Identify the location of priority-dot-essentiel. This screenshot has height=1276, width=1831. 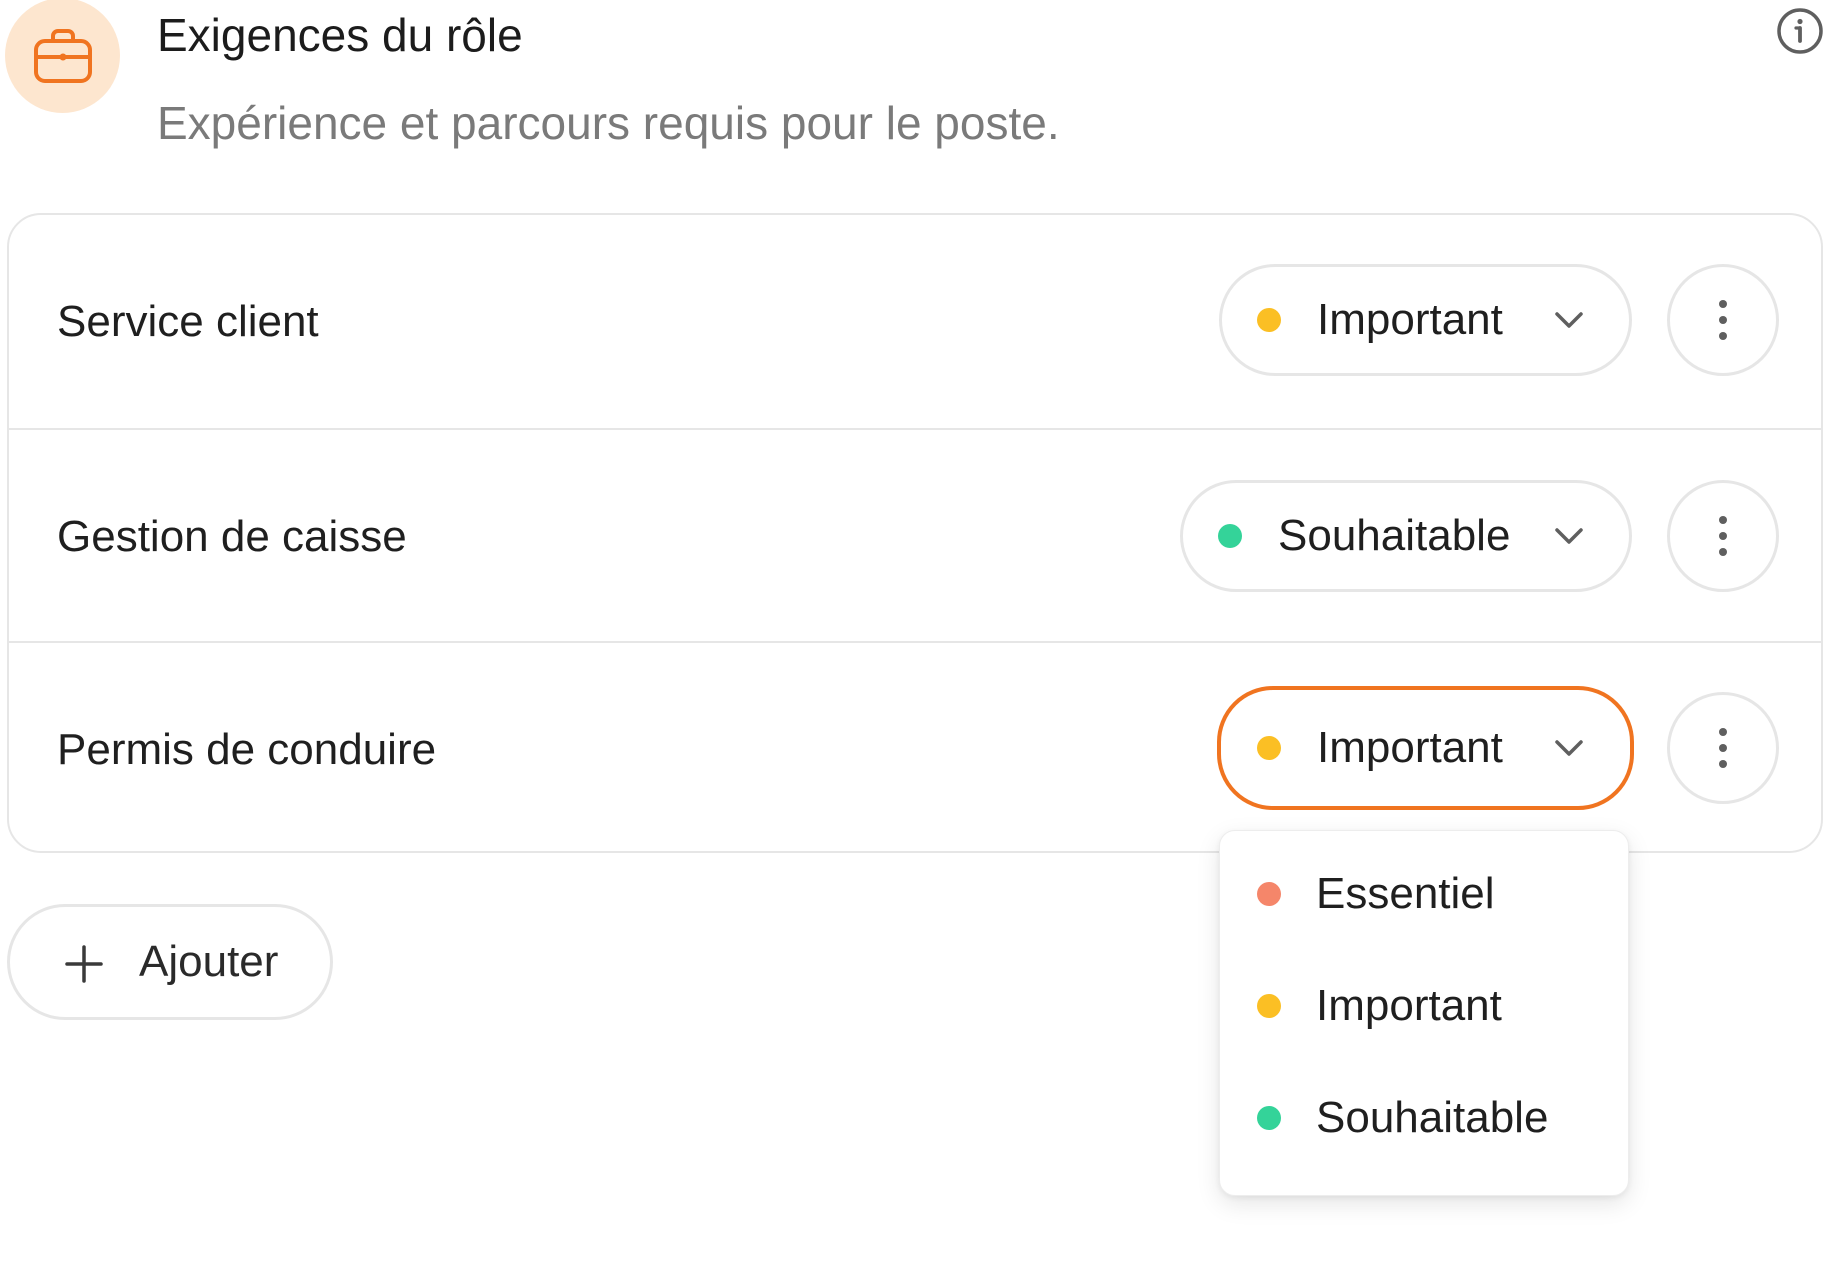
(1269, 894).